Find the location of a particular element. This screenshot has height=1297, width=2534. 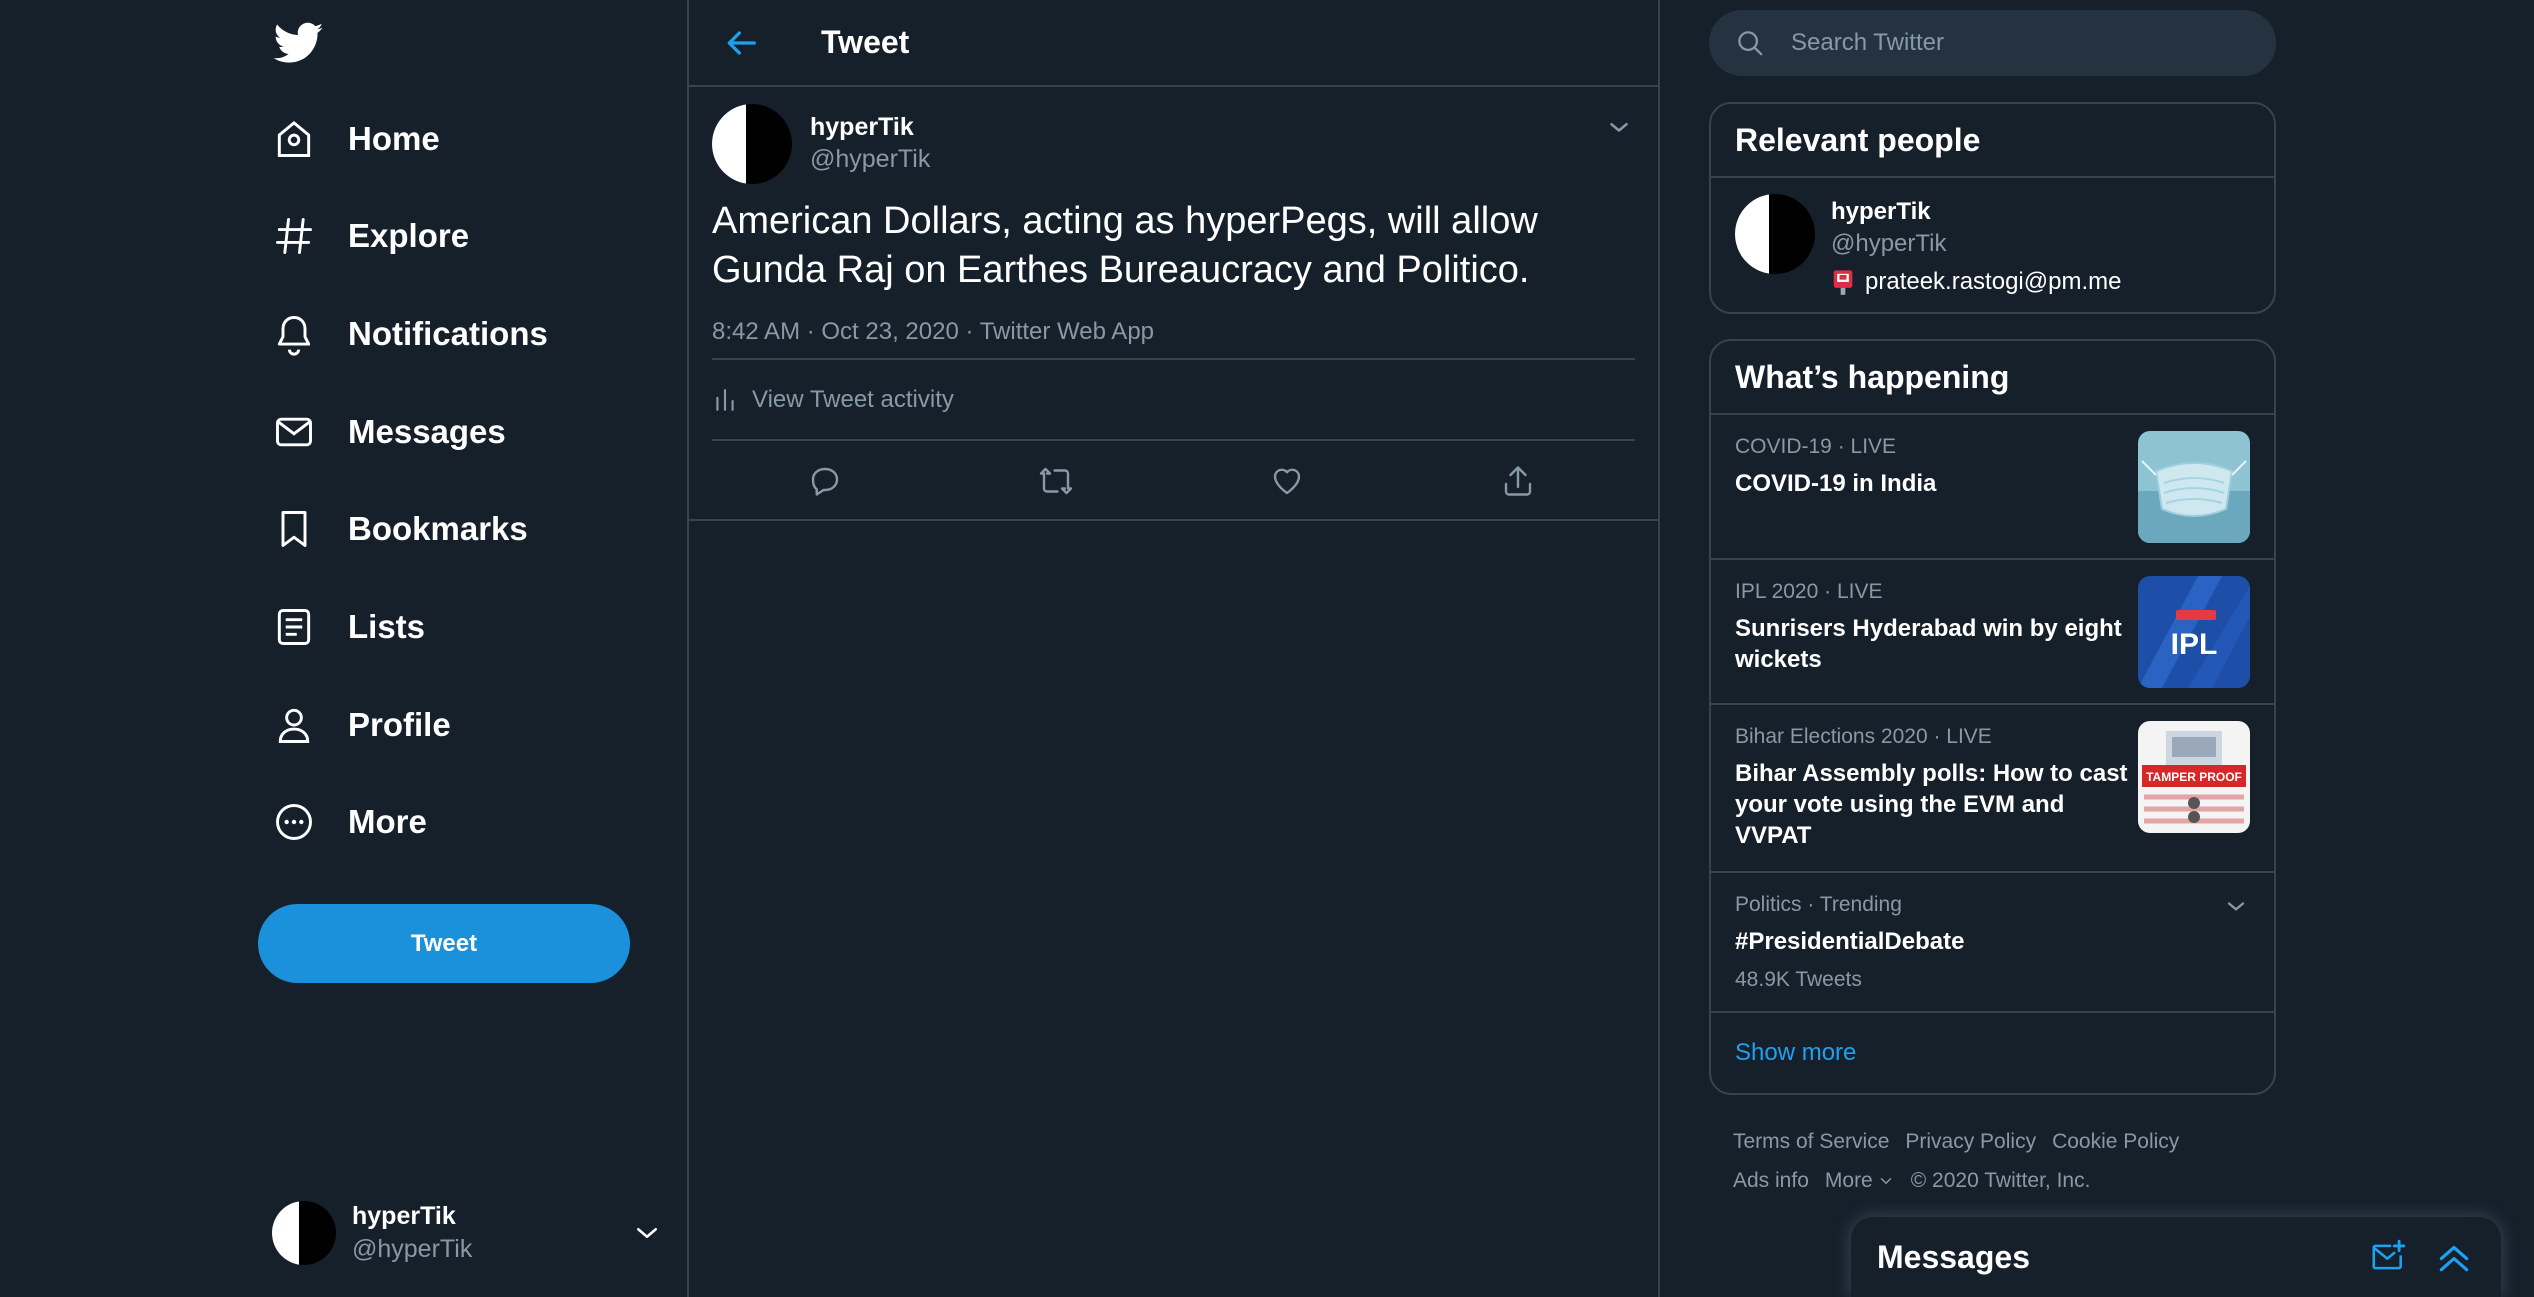

nav-explore: Explore is located at coordinates (370, 236).